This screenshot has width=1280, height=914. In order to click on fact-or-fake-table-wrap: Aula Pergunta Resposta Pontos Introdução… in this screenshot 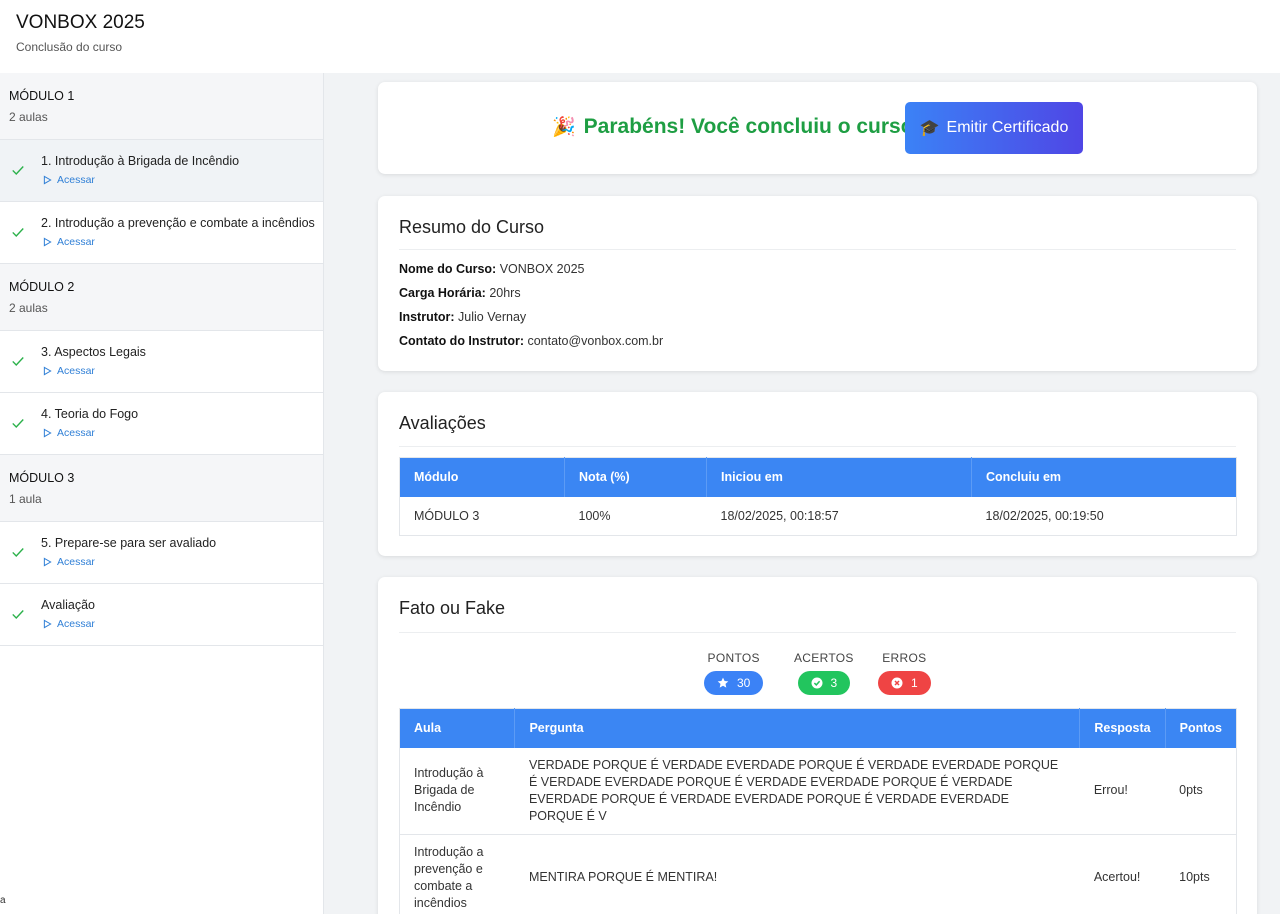, I will do `click(818, 811)`.